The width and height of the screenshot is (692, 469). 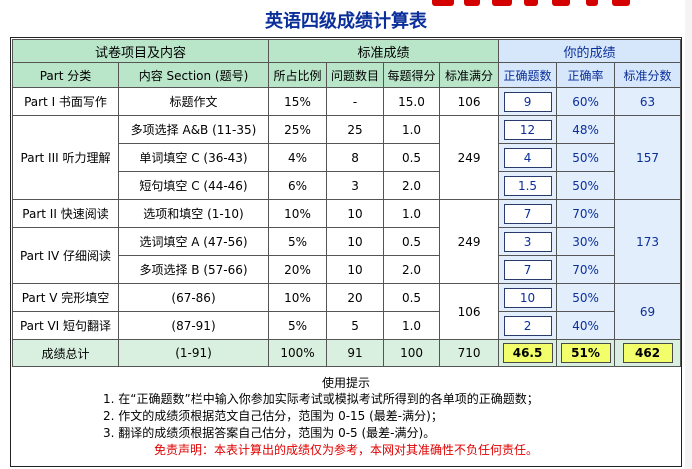 I want to click on correct-count-input: 10, so click(x=527, y=297).